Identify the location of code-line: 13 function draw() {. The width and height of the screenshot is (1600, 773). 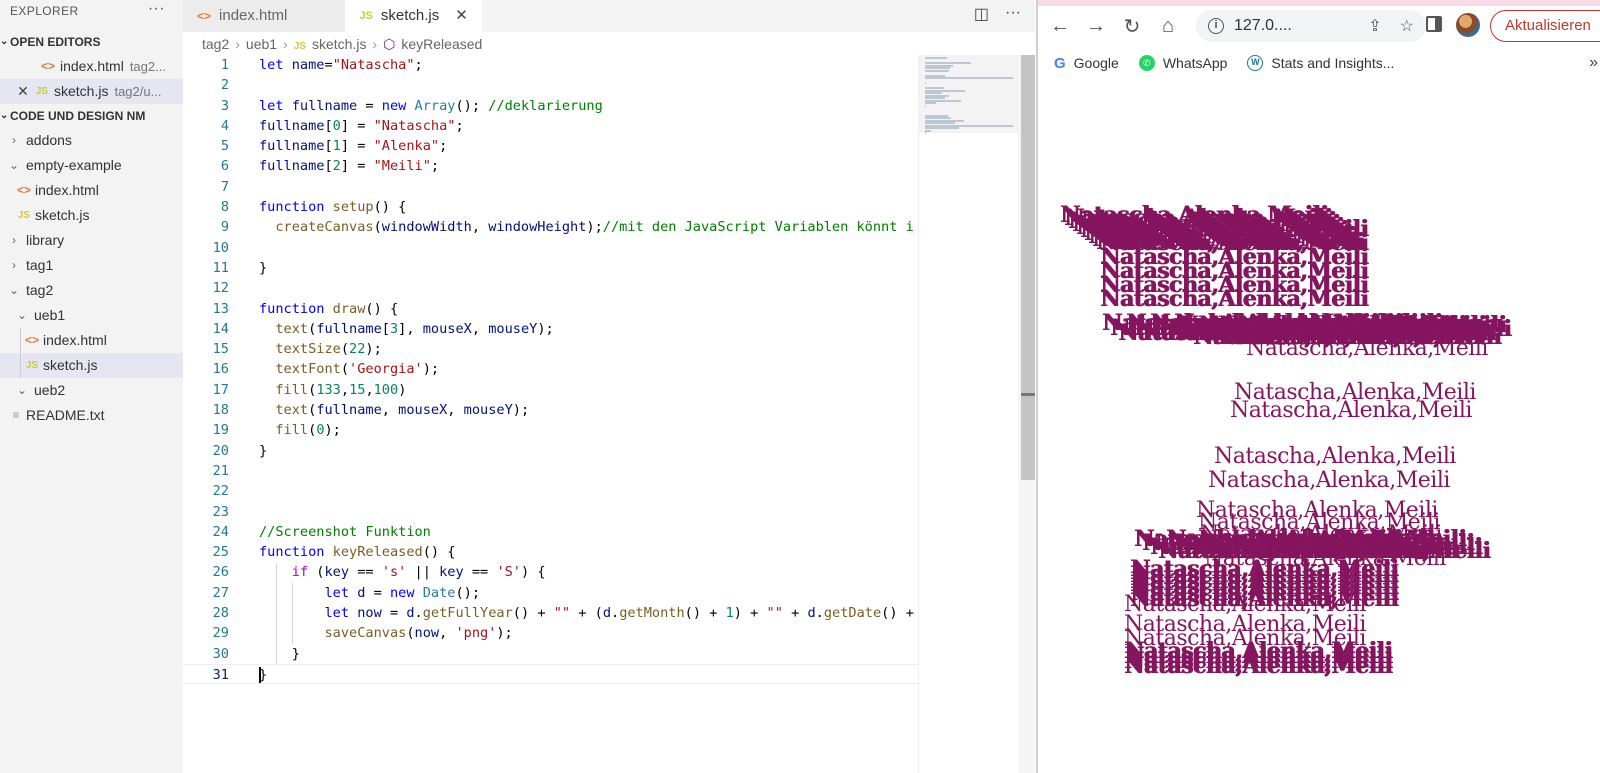
(550, 309).